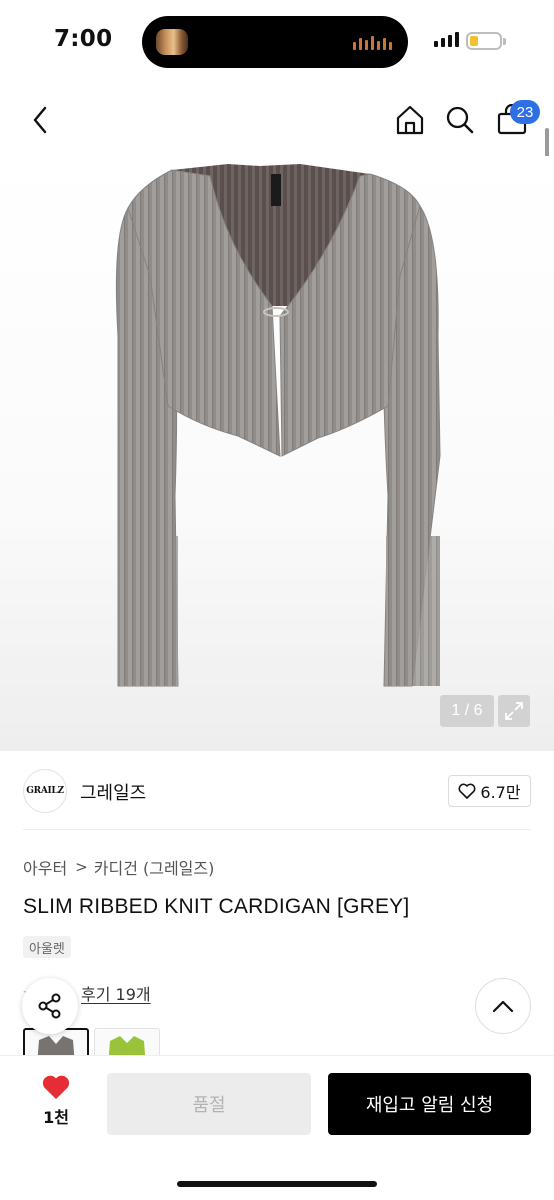  I want to click on dynamic-island, so click(275, 42).